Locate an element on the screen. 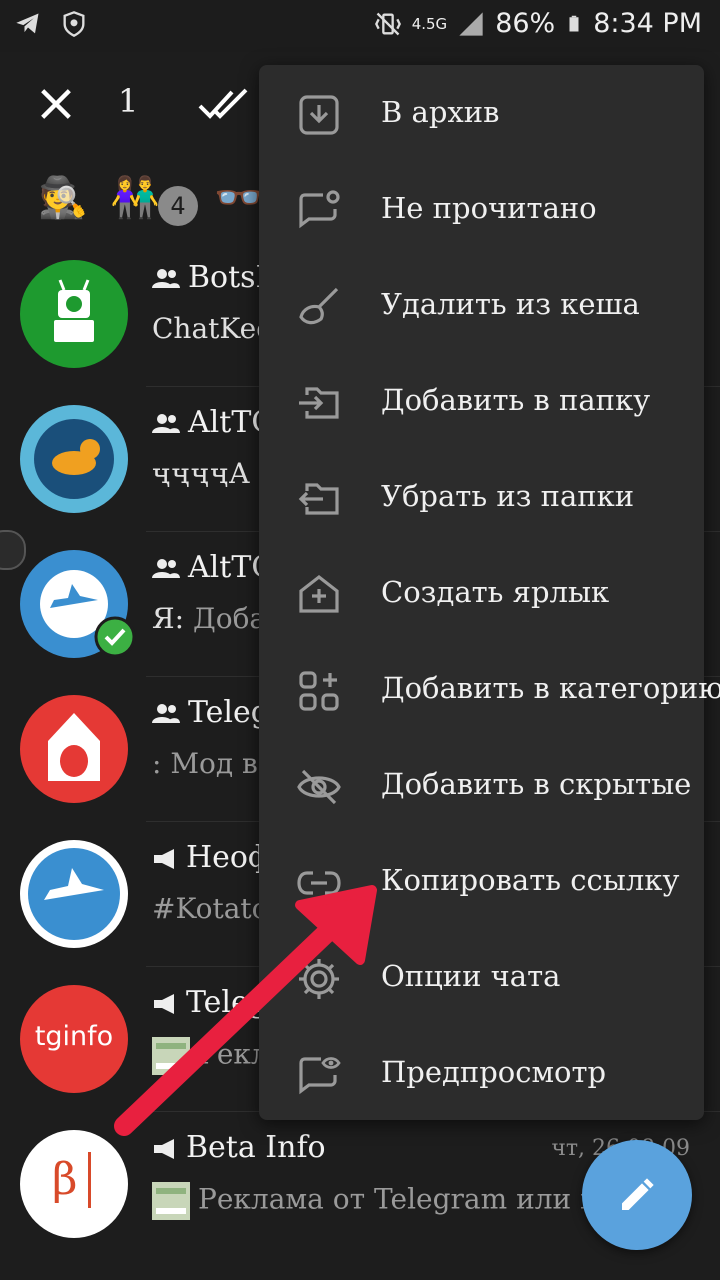 The width and height of the screenshot is (720, 1280). menu-item-chat-options: Опции чата is located at coordinates (481, 979).